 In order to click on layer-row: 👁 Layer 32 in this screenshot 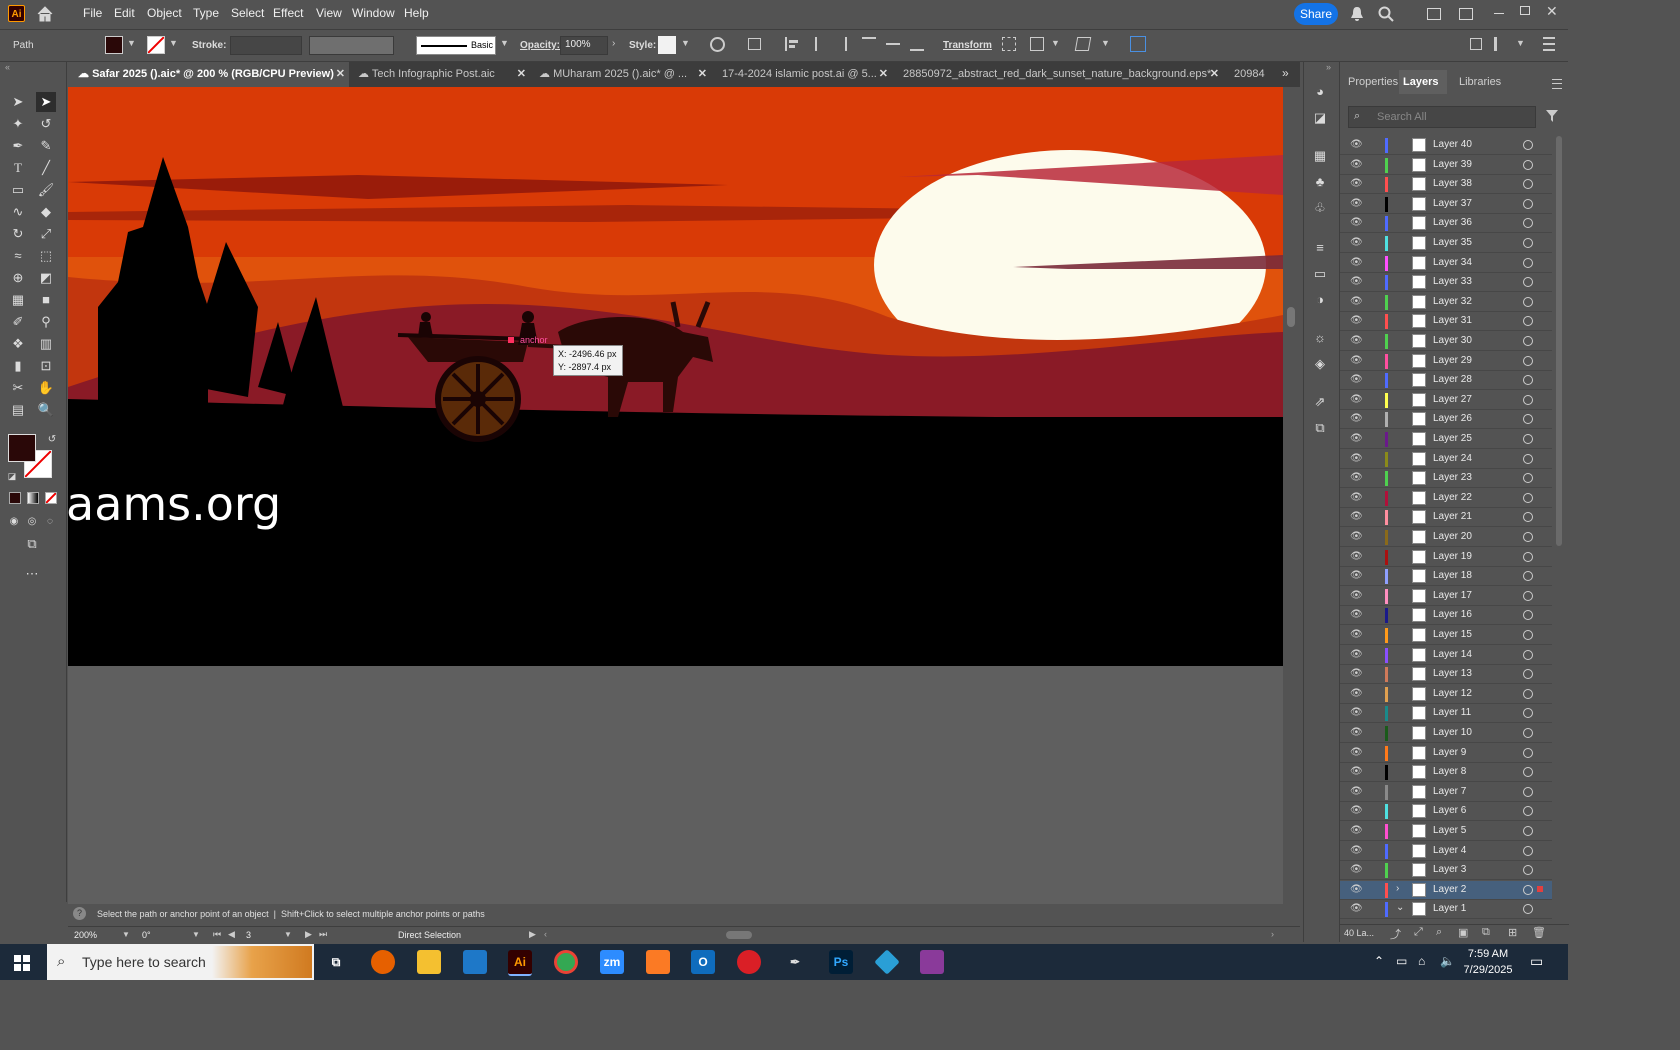, I will do `click(1446, 302)`.